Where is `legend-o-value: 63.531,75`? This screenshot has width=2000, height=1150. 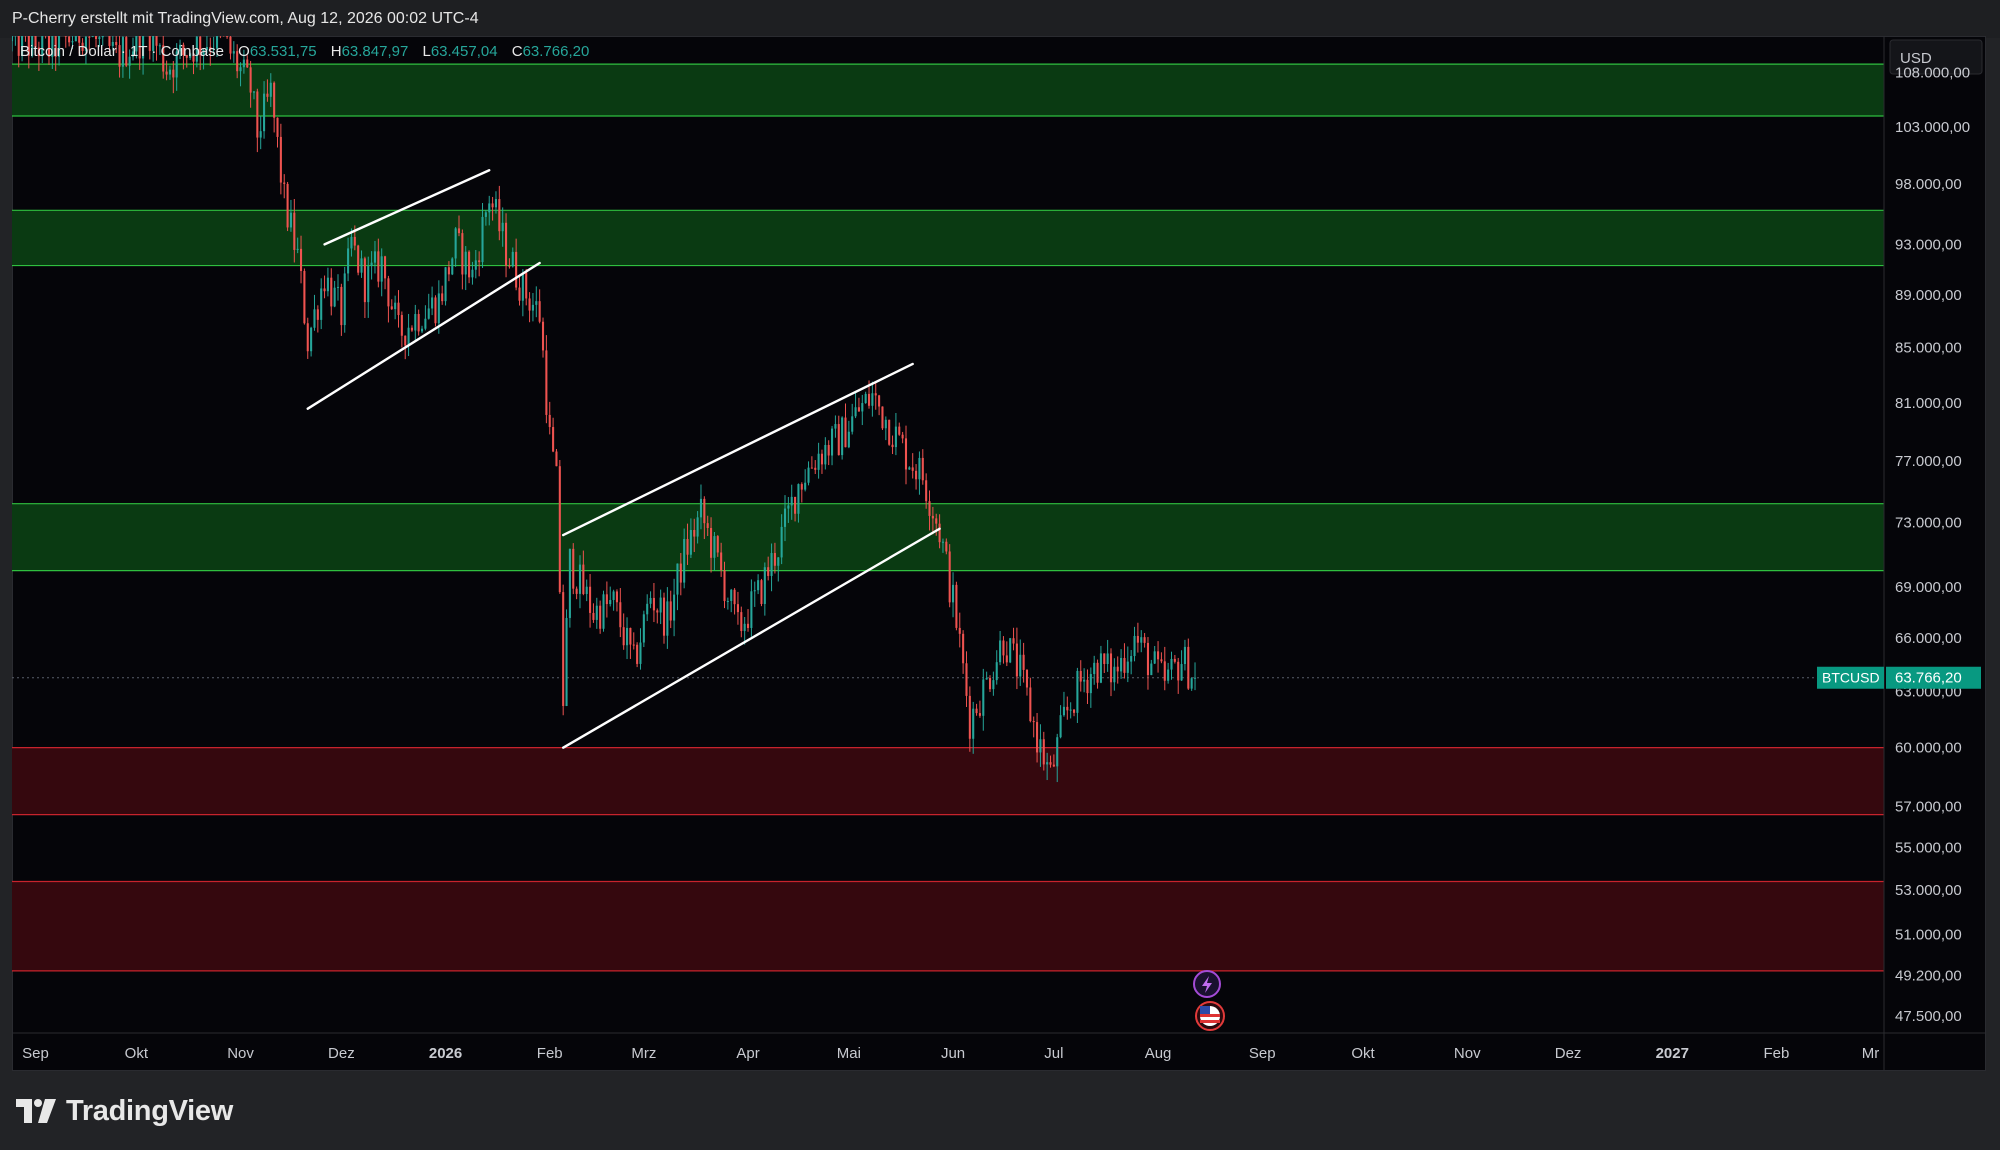
legend-o-value: 63.531,75 is located at coordinates (283, 51).